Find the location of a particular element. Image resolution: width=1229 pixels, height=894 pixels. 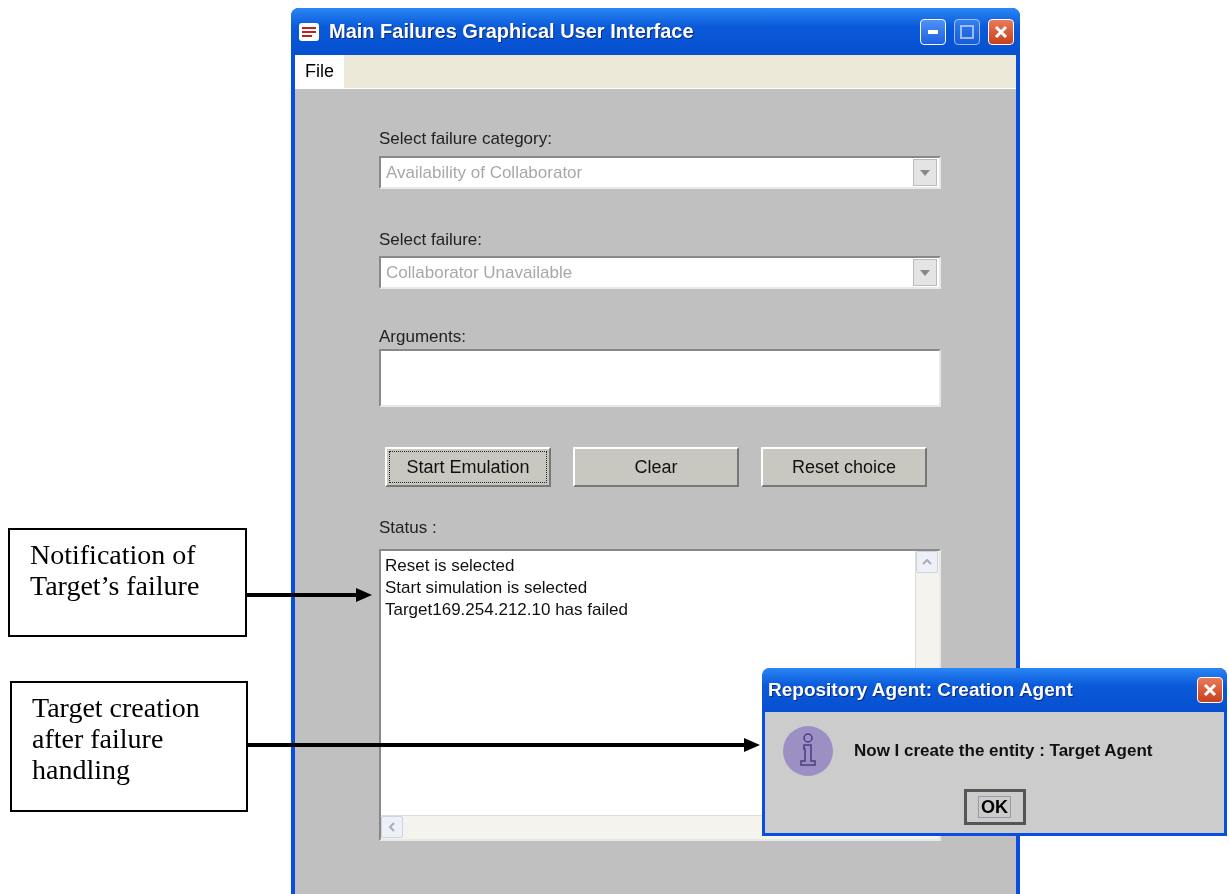

dialog-message: Now I create the entity : Target Agent is located at coordinates (1003, 751).